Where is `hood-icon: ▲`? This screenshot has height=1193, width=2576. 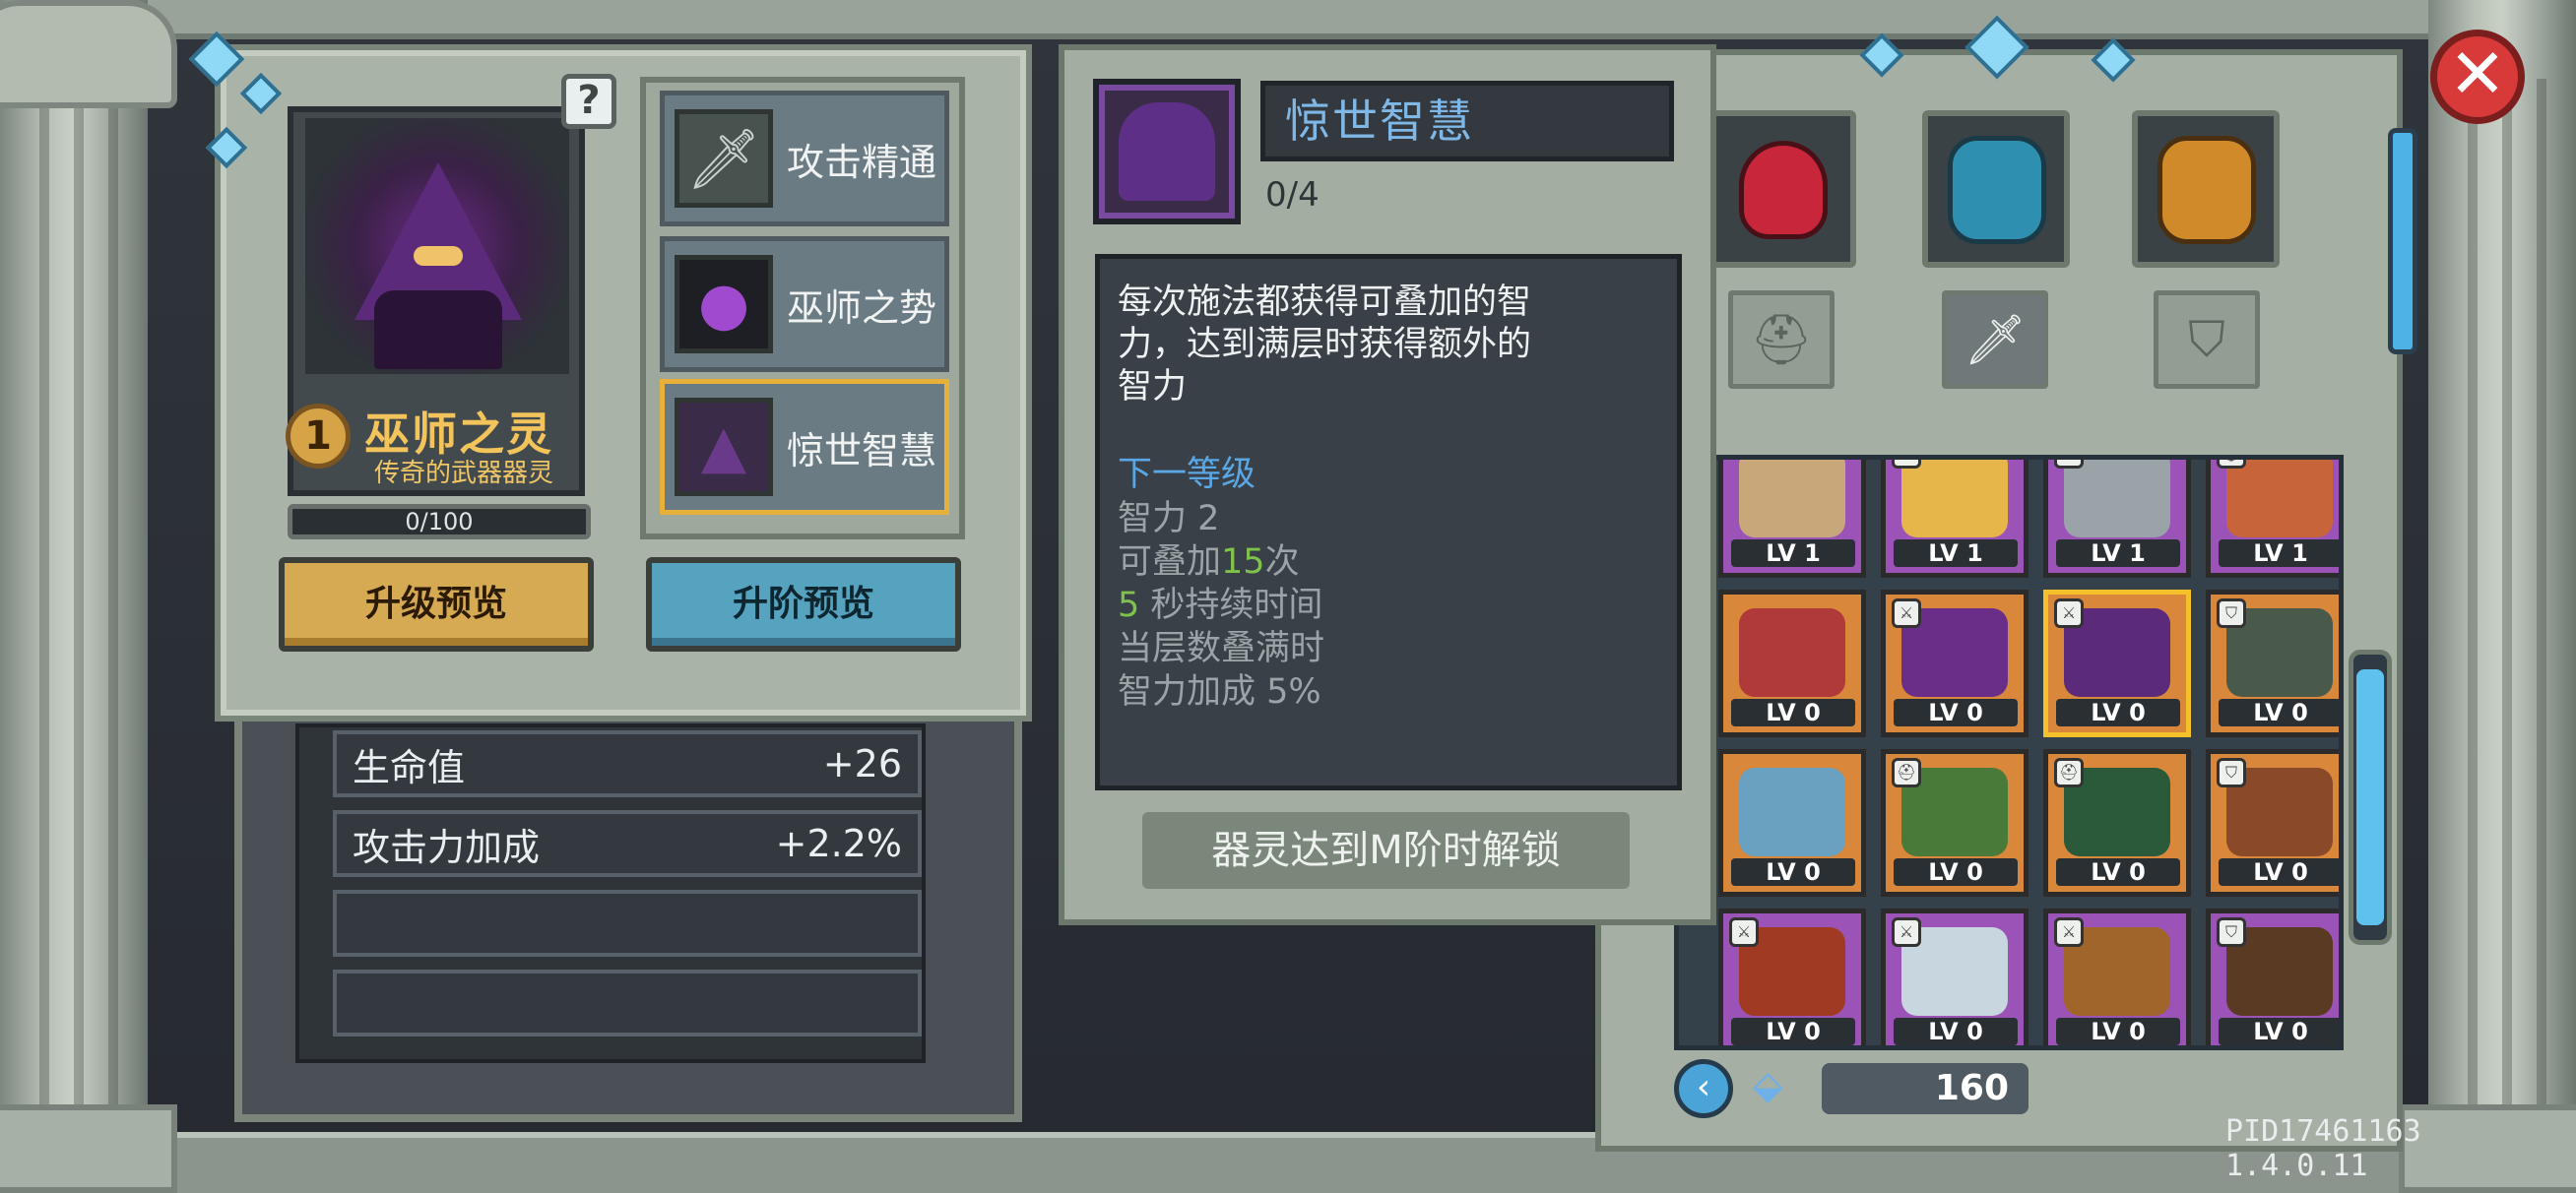
hood-icon: ▲ is located at coordinates (724, 447).